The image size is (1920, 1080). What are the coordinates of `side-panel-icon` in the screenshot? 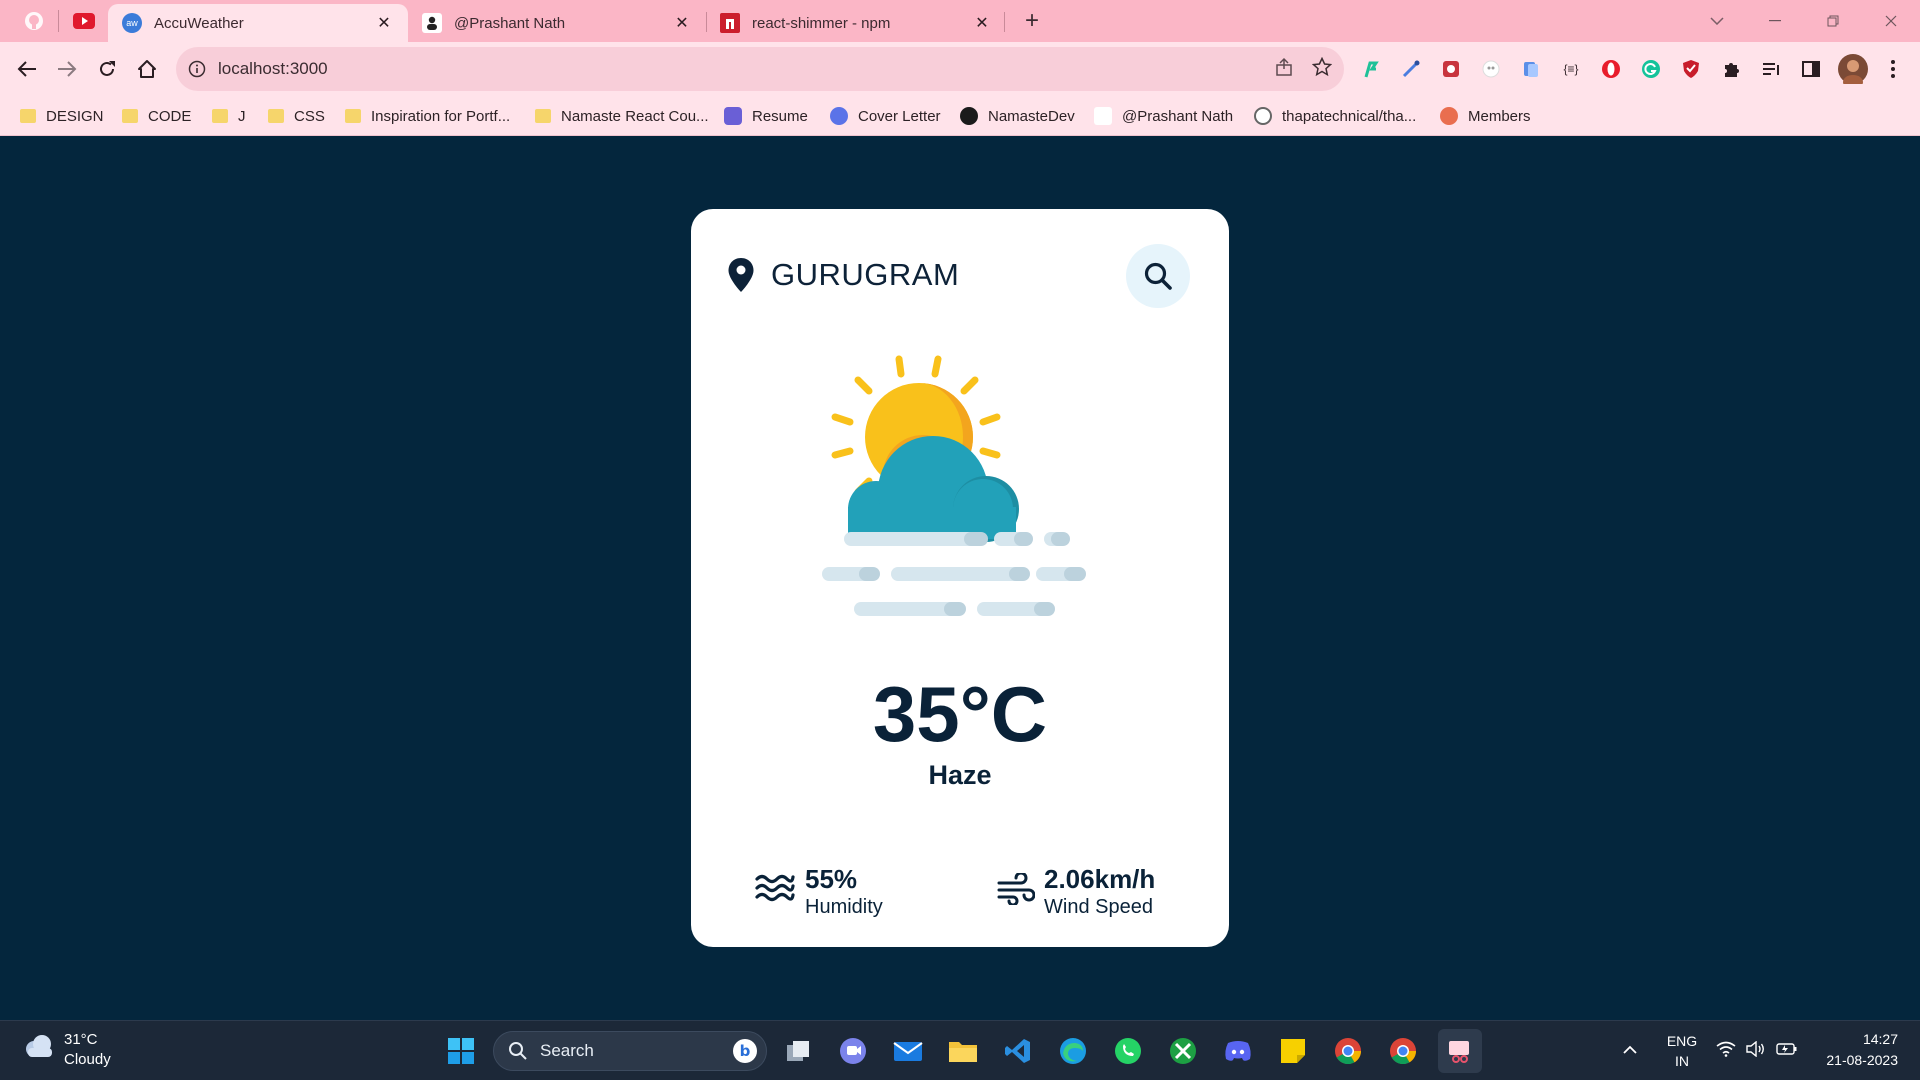 It's located at (1811, 69).